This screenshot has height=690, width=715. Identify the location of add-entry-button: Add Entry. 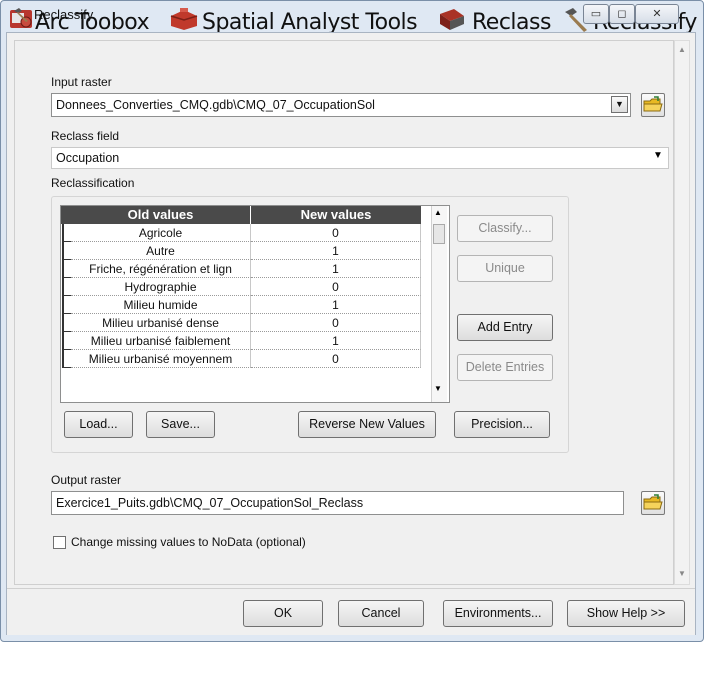
(505, 327).